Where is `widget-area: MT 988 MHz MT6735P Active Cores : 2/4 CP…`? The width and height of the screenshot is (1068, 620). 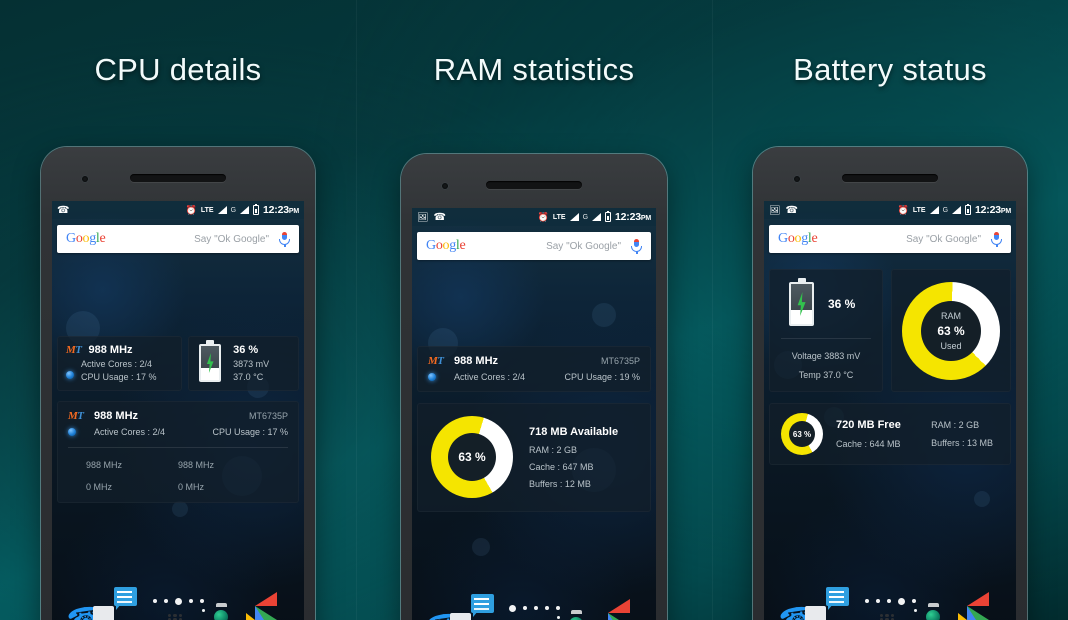
widget-area: MT 988 MHz MT6735P Active Cores : 2/4 CP… is located at coordinates (534, 429).